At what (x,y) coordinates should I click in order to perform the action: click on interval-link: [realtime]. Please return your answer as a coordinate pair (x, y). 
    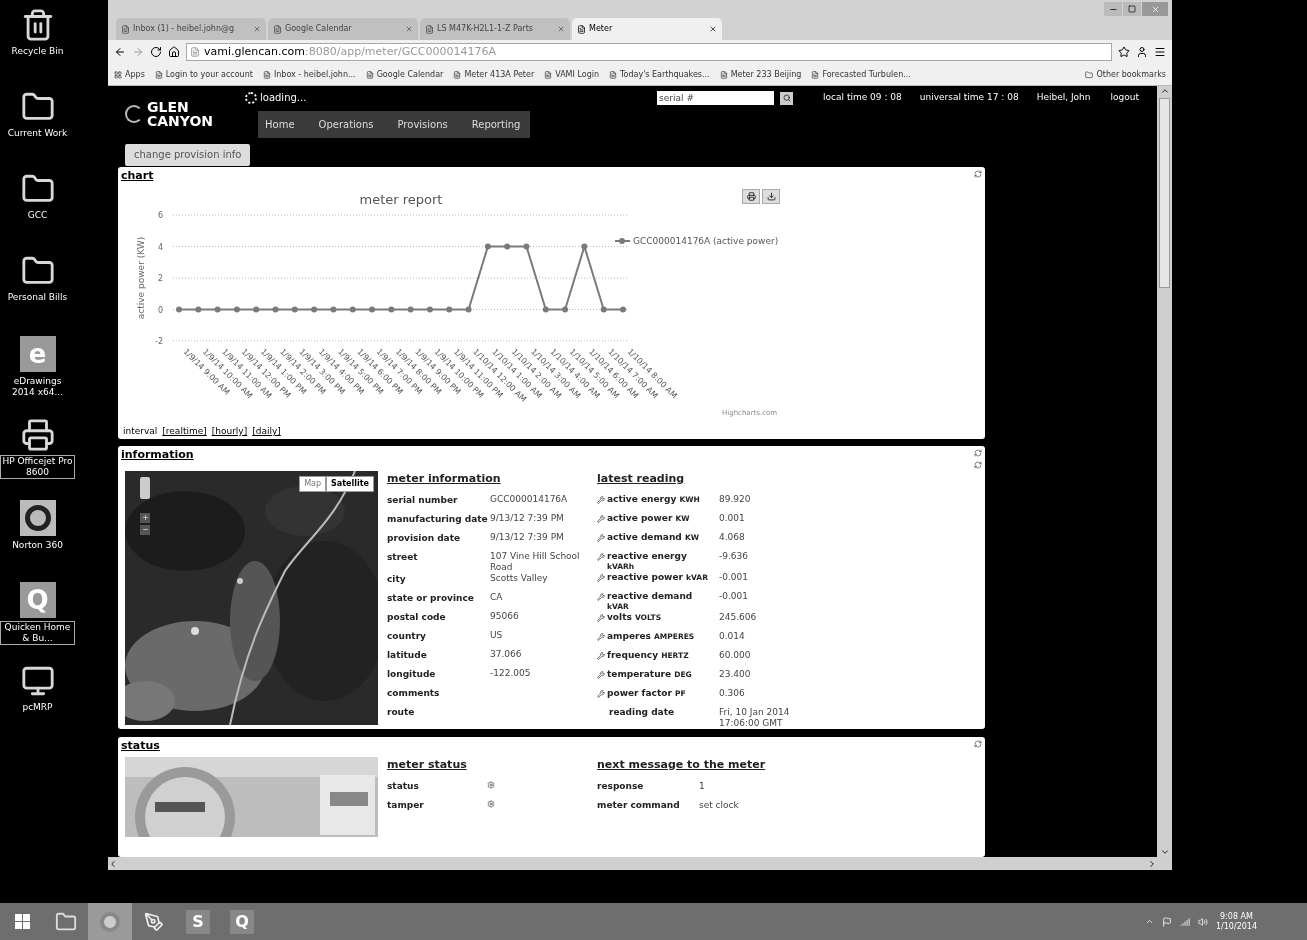
    Looking at the image, I should click on (184, 432).